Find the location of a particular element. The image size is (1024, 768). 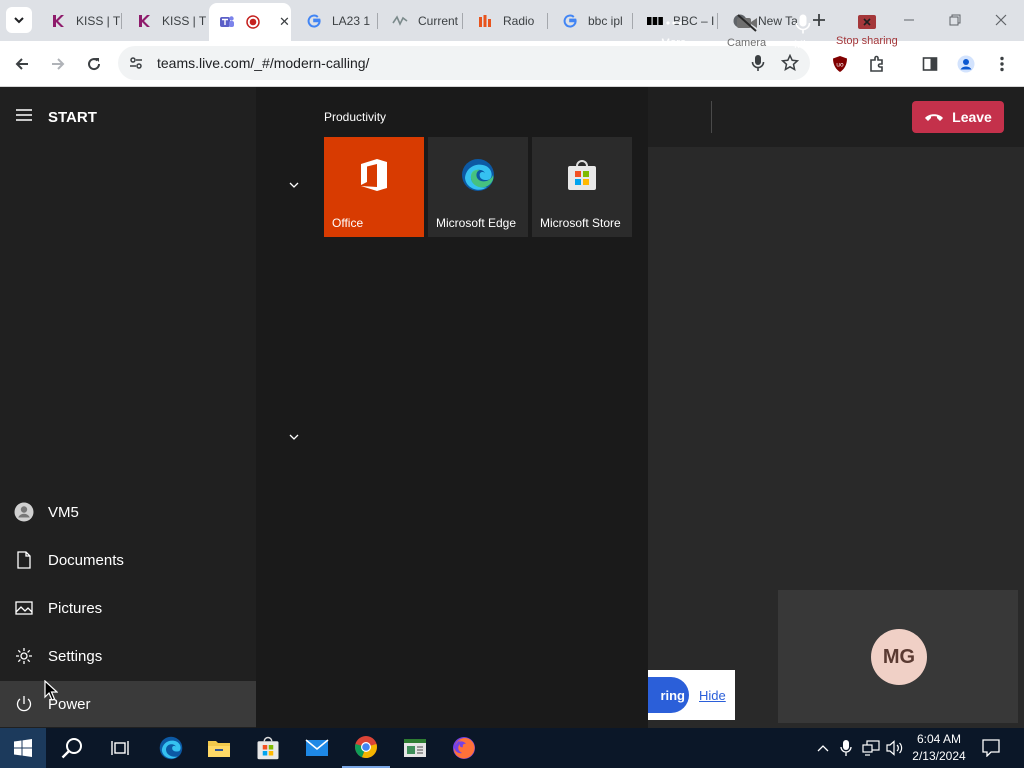

tile-label: Microsoft Store is located at coordinates (580, 223).